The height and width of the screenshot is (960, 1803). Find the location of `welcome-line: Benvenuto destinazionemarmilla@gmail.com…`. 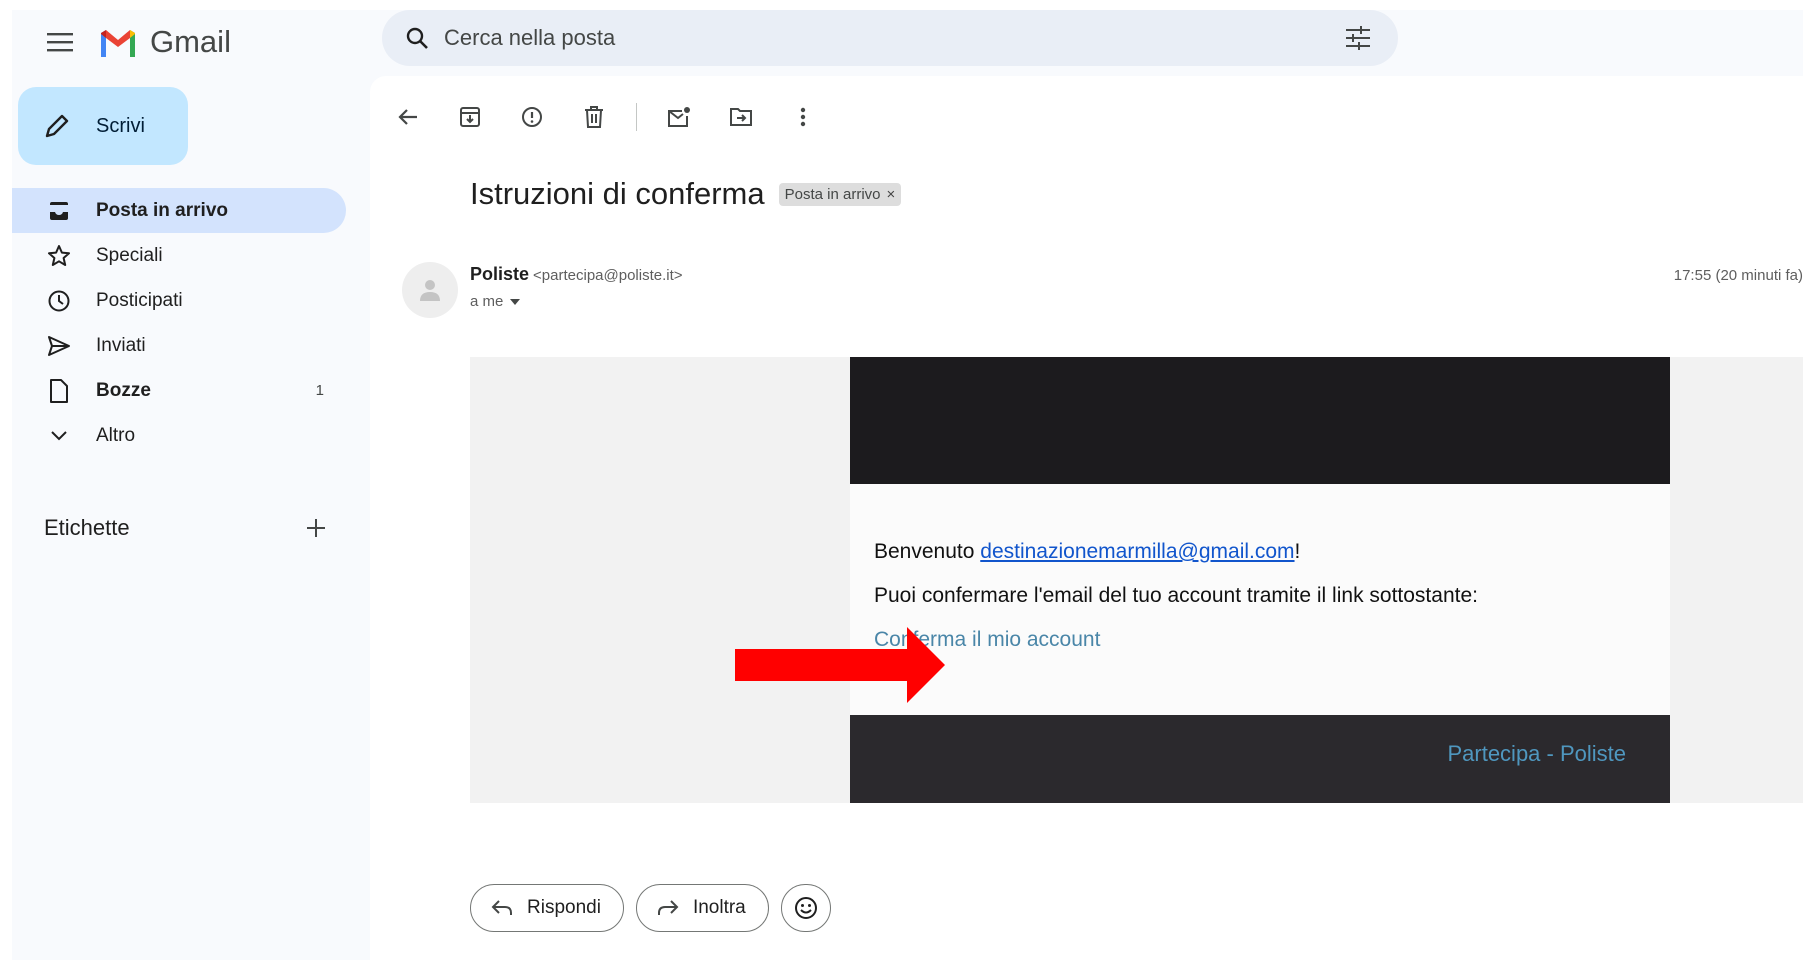

welcome-line: Benvenuto destinazionemarmilla@gmail.com… is located at coordinates (1260, 552).